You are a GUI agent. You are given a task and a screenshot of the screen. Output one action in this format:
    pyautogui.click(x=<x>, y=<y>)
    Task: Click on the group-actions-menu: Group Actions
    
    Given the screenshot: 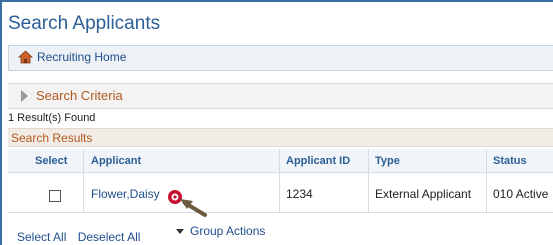 What is the action you would take?
    pyautogui.click(x=220, y=231)
    